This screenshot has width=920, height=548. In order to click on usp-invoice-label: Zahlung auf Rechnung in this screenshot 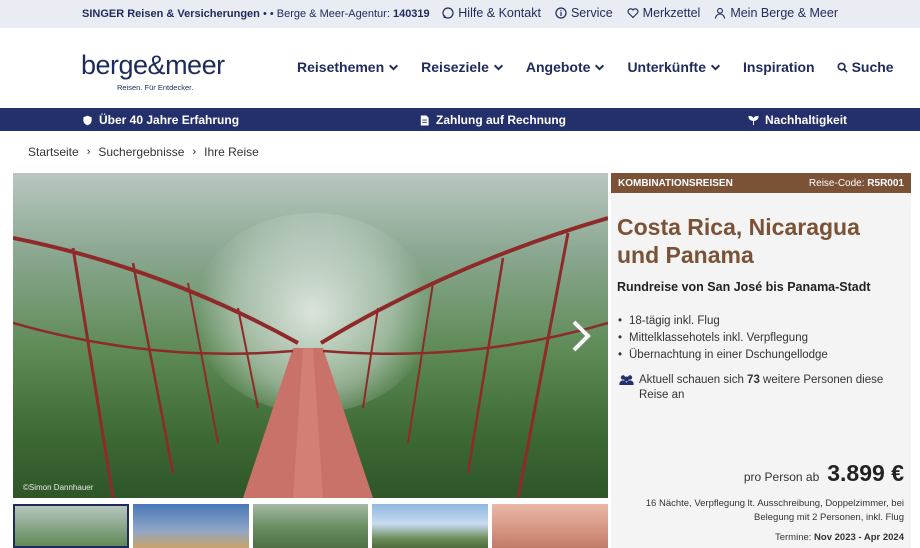, I will do `click(501, 120)`.